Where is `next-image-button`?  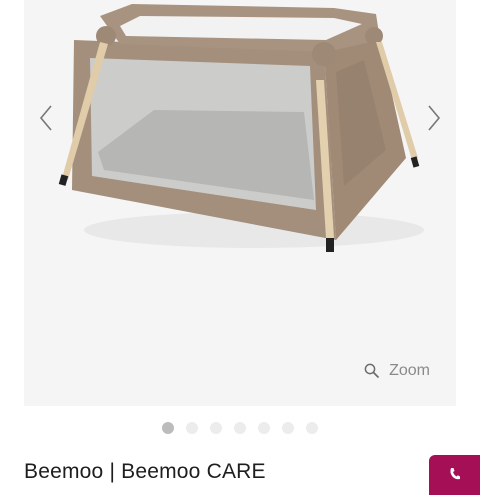 next-image-button is located at coordinates (434, 118).